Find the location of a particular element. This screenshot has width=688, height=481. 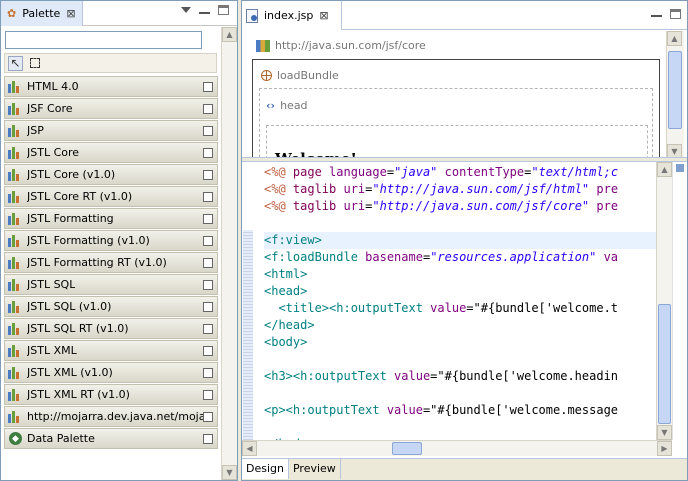

code-line: <body> is located at coordinates (460, 342).